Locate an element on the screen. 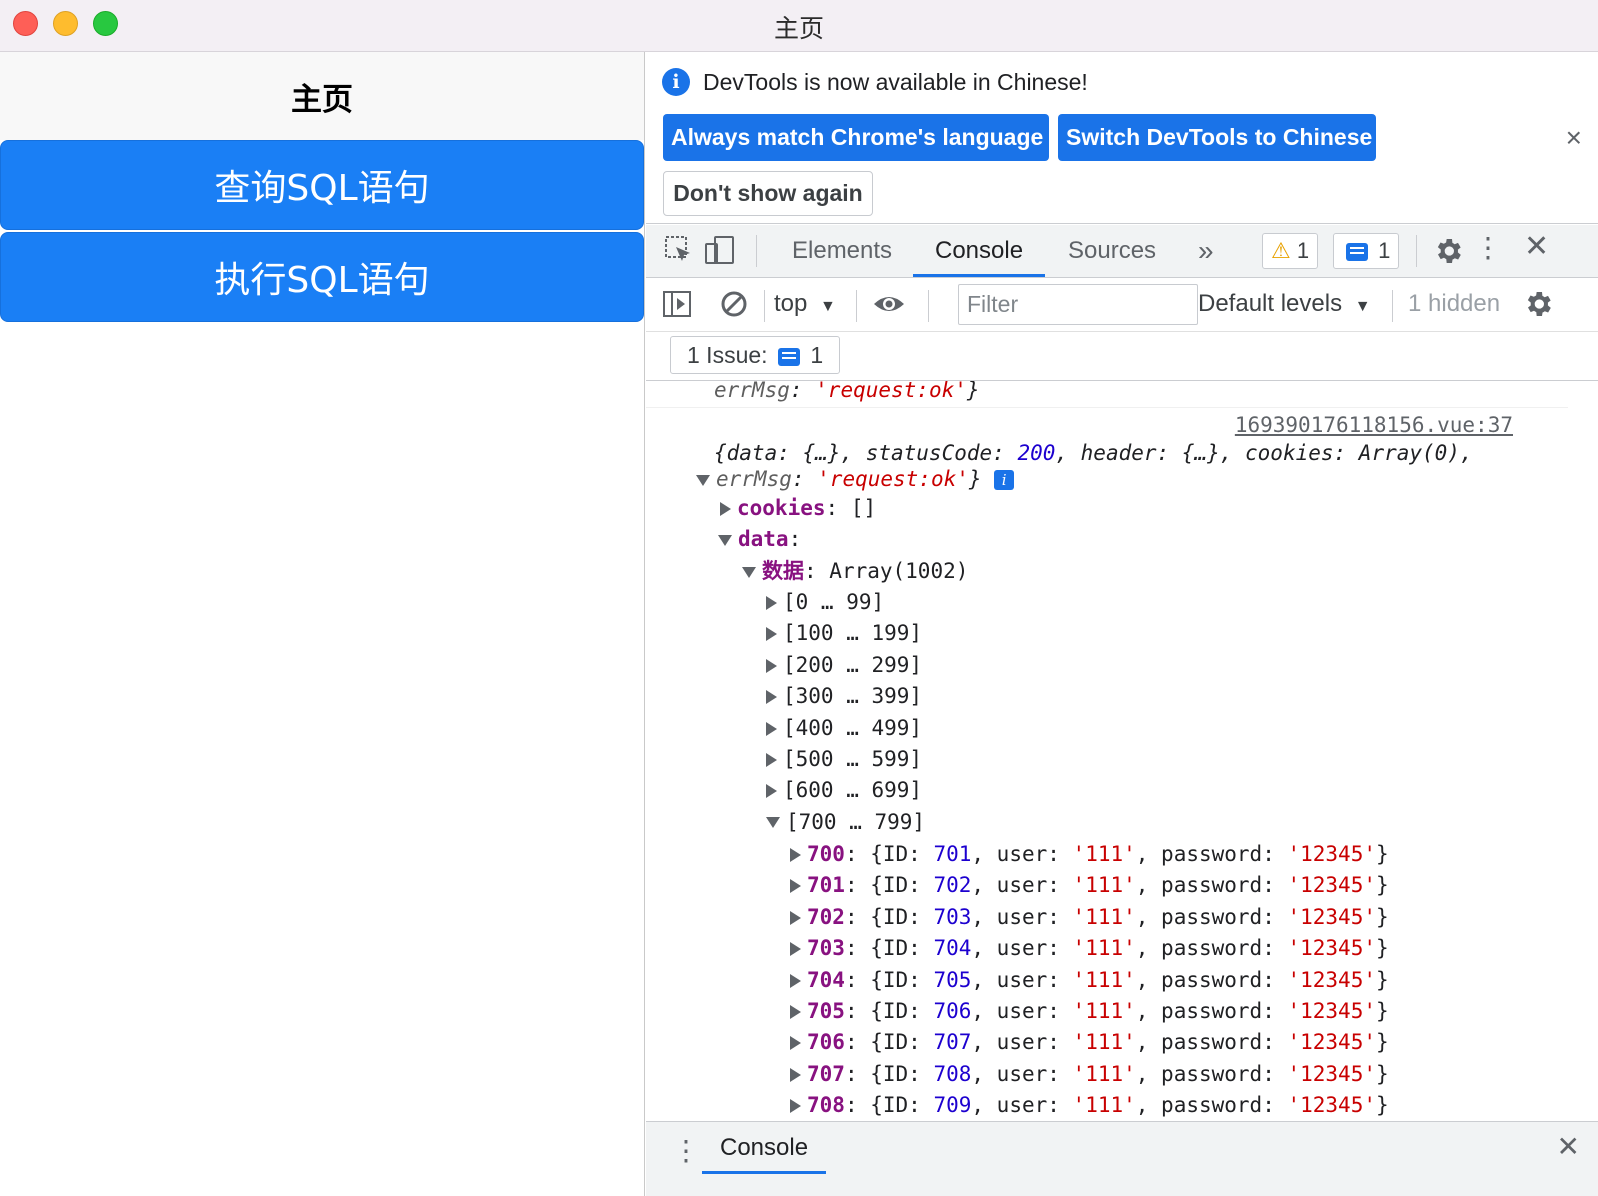  info-icon: i is located at coordinates (676, 82).